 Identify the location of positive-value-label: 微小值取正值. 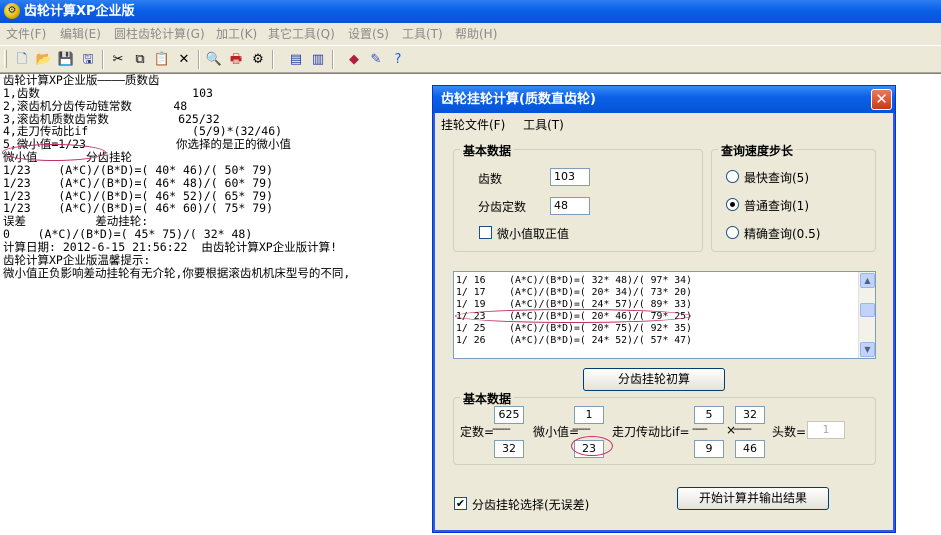
(533, 234).